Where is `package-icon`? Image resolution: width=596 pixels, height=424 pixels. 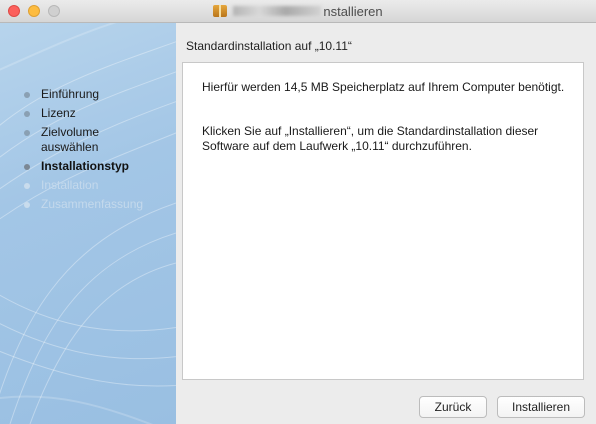 package-icon is located at coordinates (220, 11).